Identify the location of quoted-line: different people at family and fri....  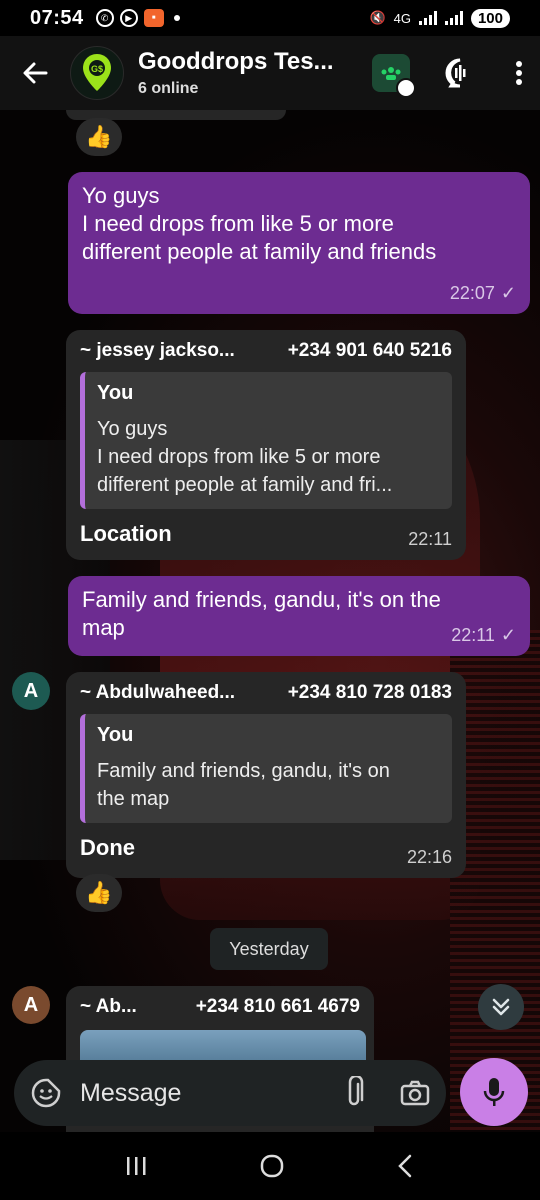
(245, 485).